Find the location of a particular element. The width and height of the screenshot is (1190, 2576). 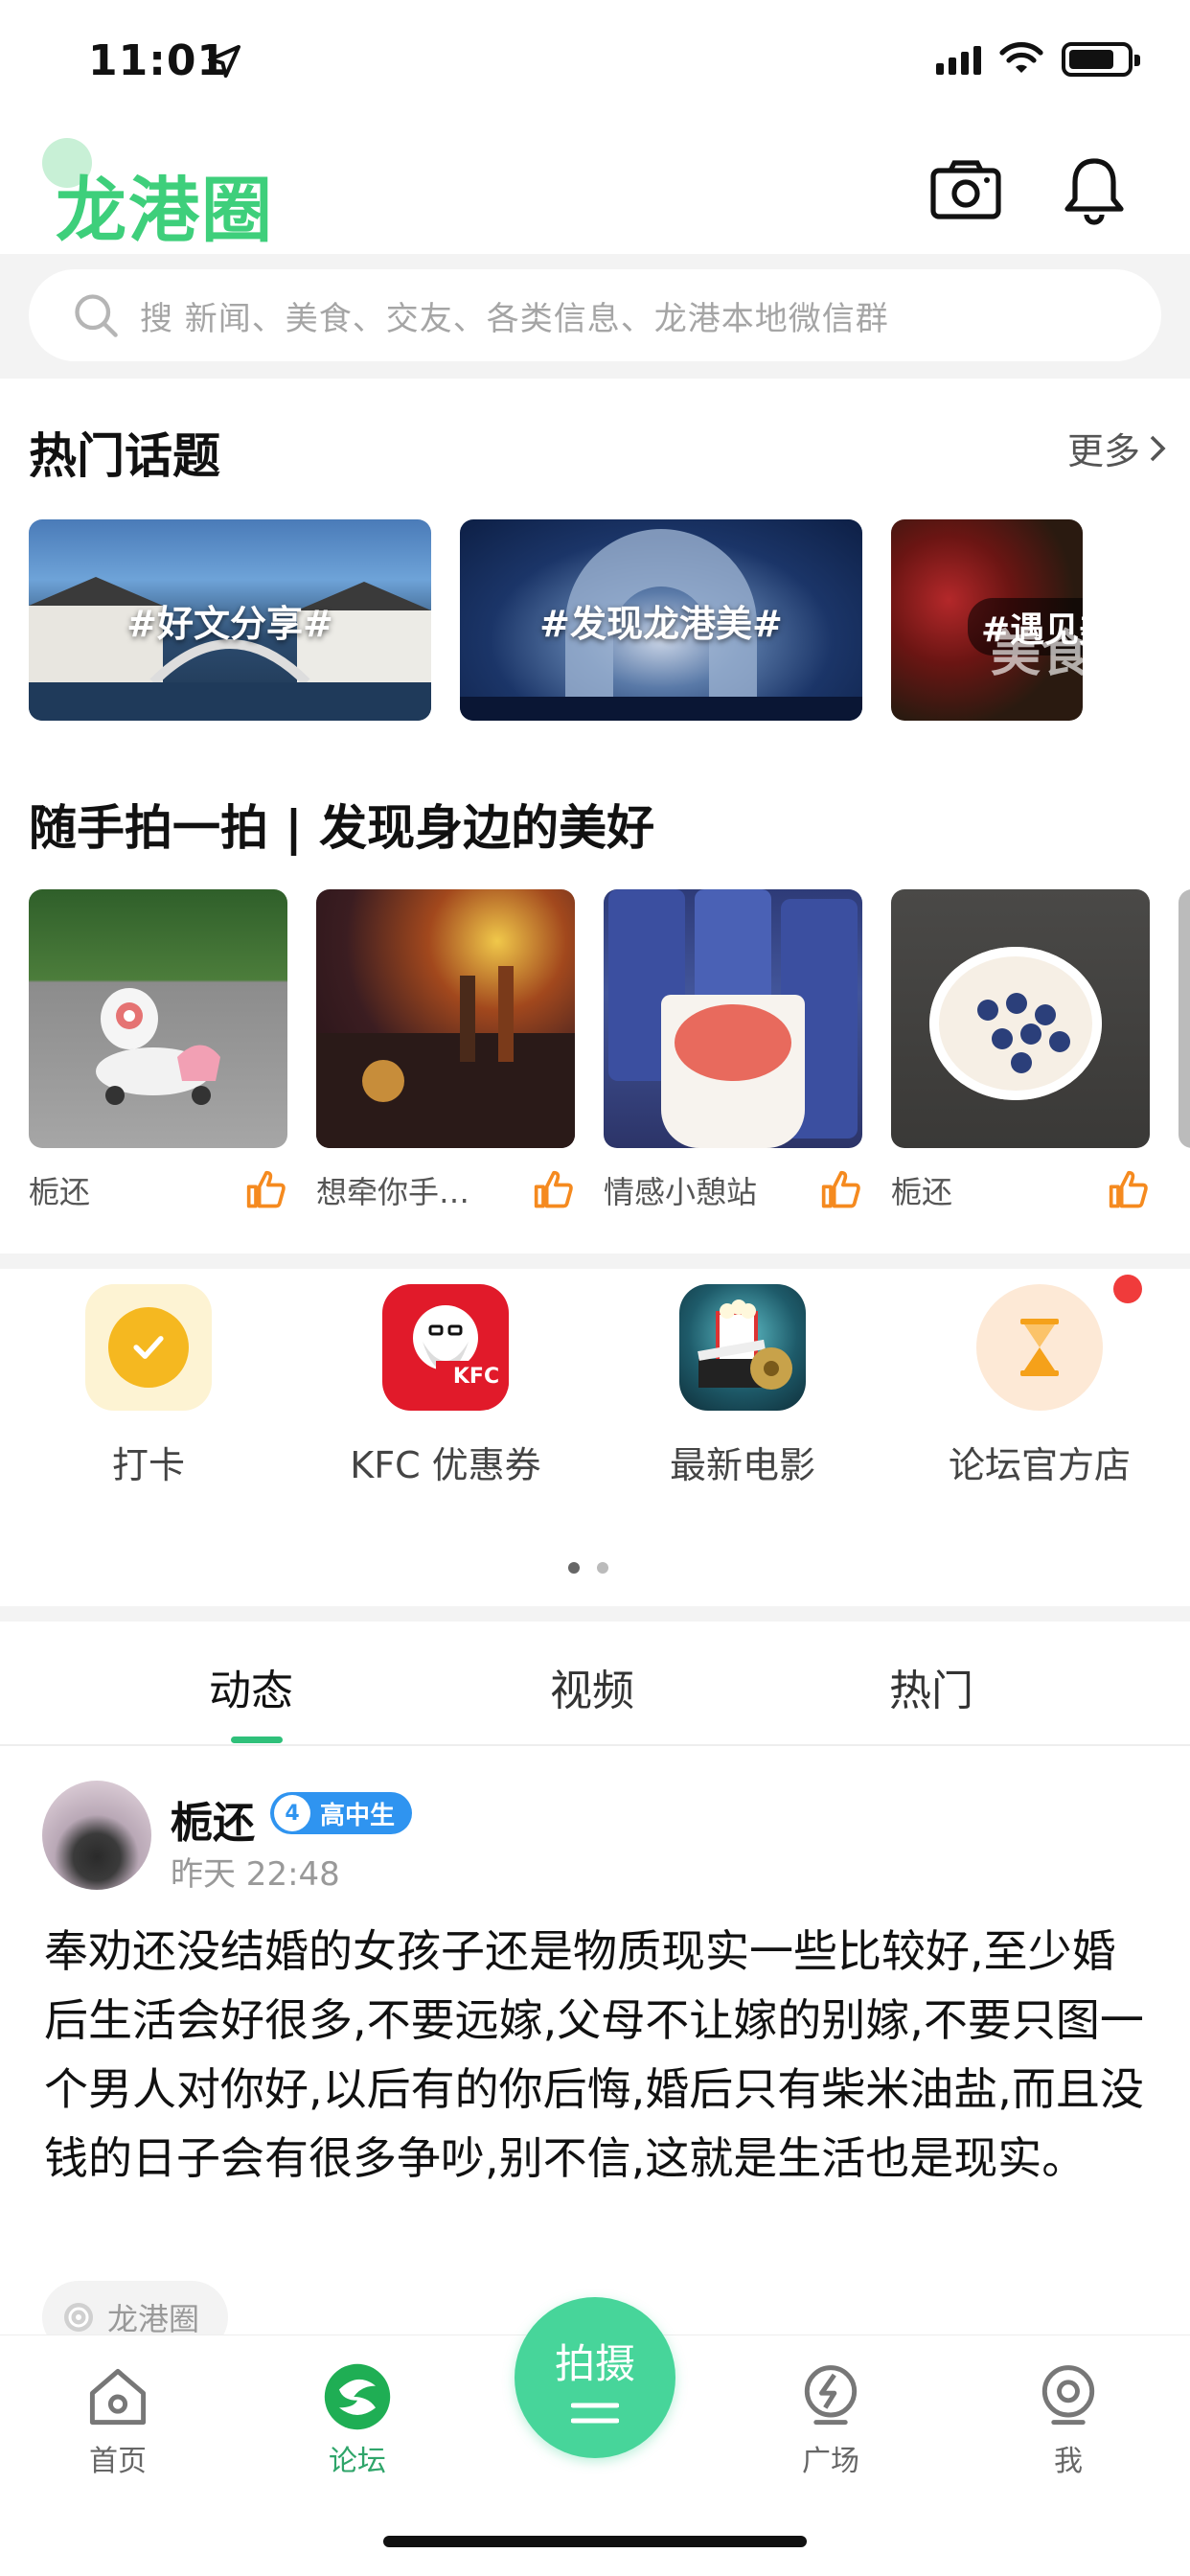

home-icon is located at coordinates (118, 2397).